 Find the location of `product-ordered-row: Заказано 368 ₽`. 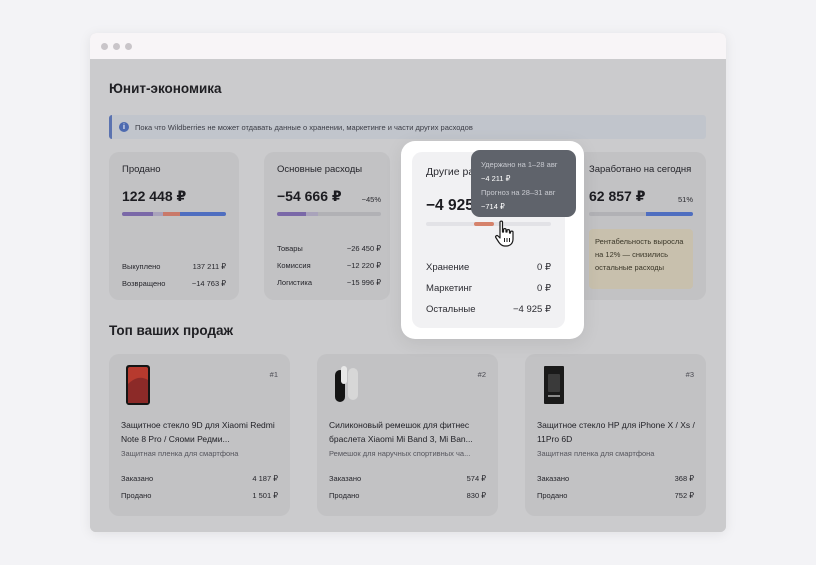

product-ordered-row: Заказано 368 ₽ is located at coordinates (615, 478).